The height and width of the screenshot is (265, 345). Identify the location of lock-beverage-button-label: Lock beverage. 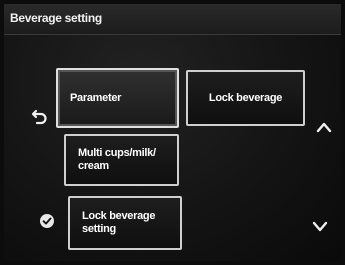
(245, 97).